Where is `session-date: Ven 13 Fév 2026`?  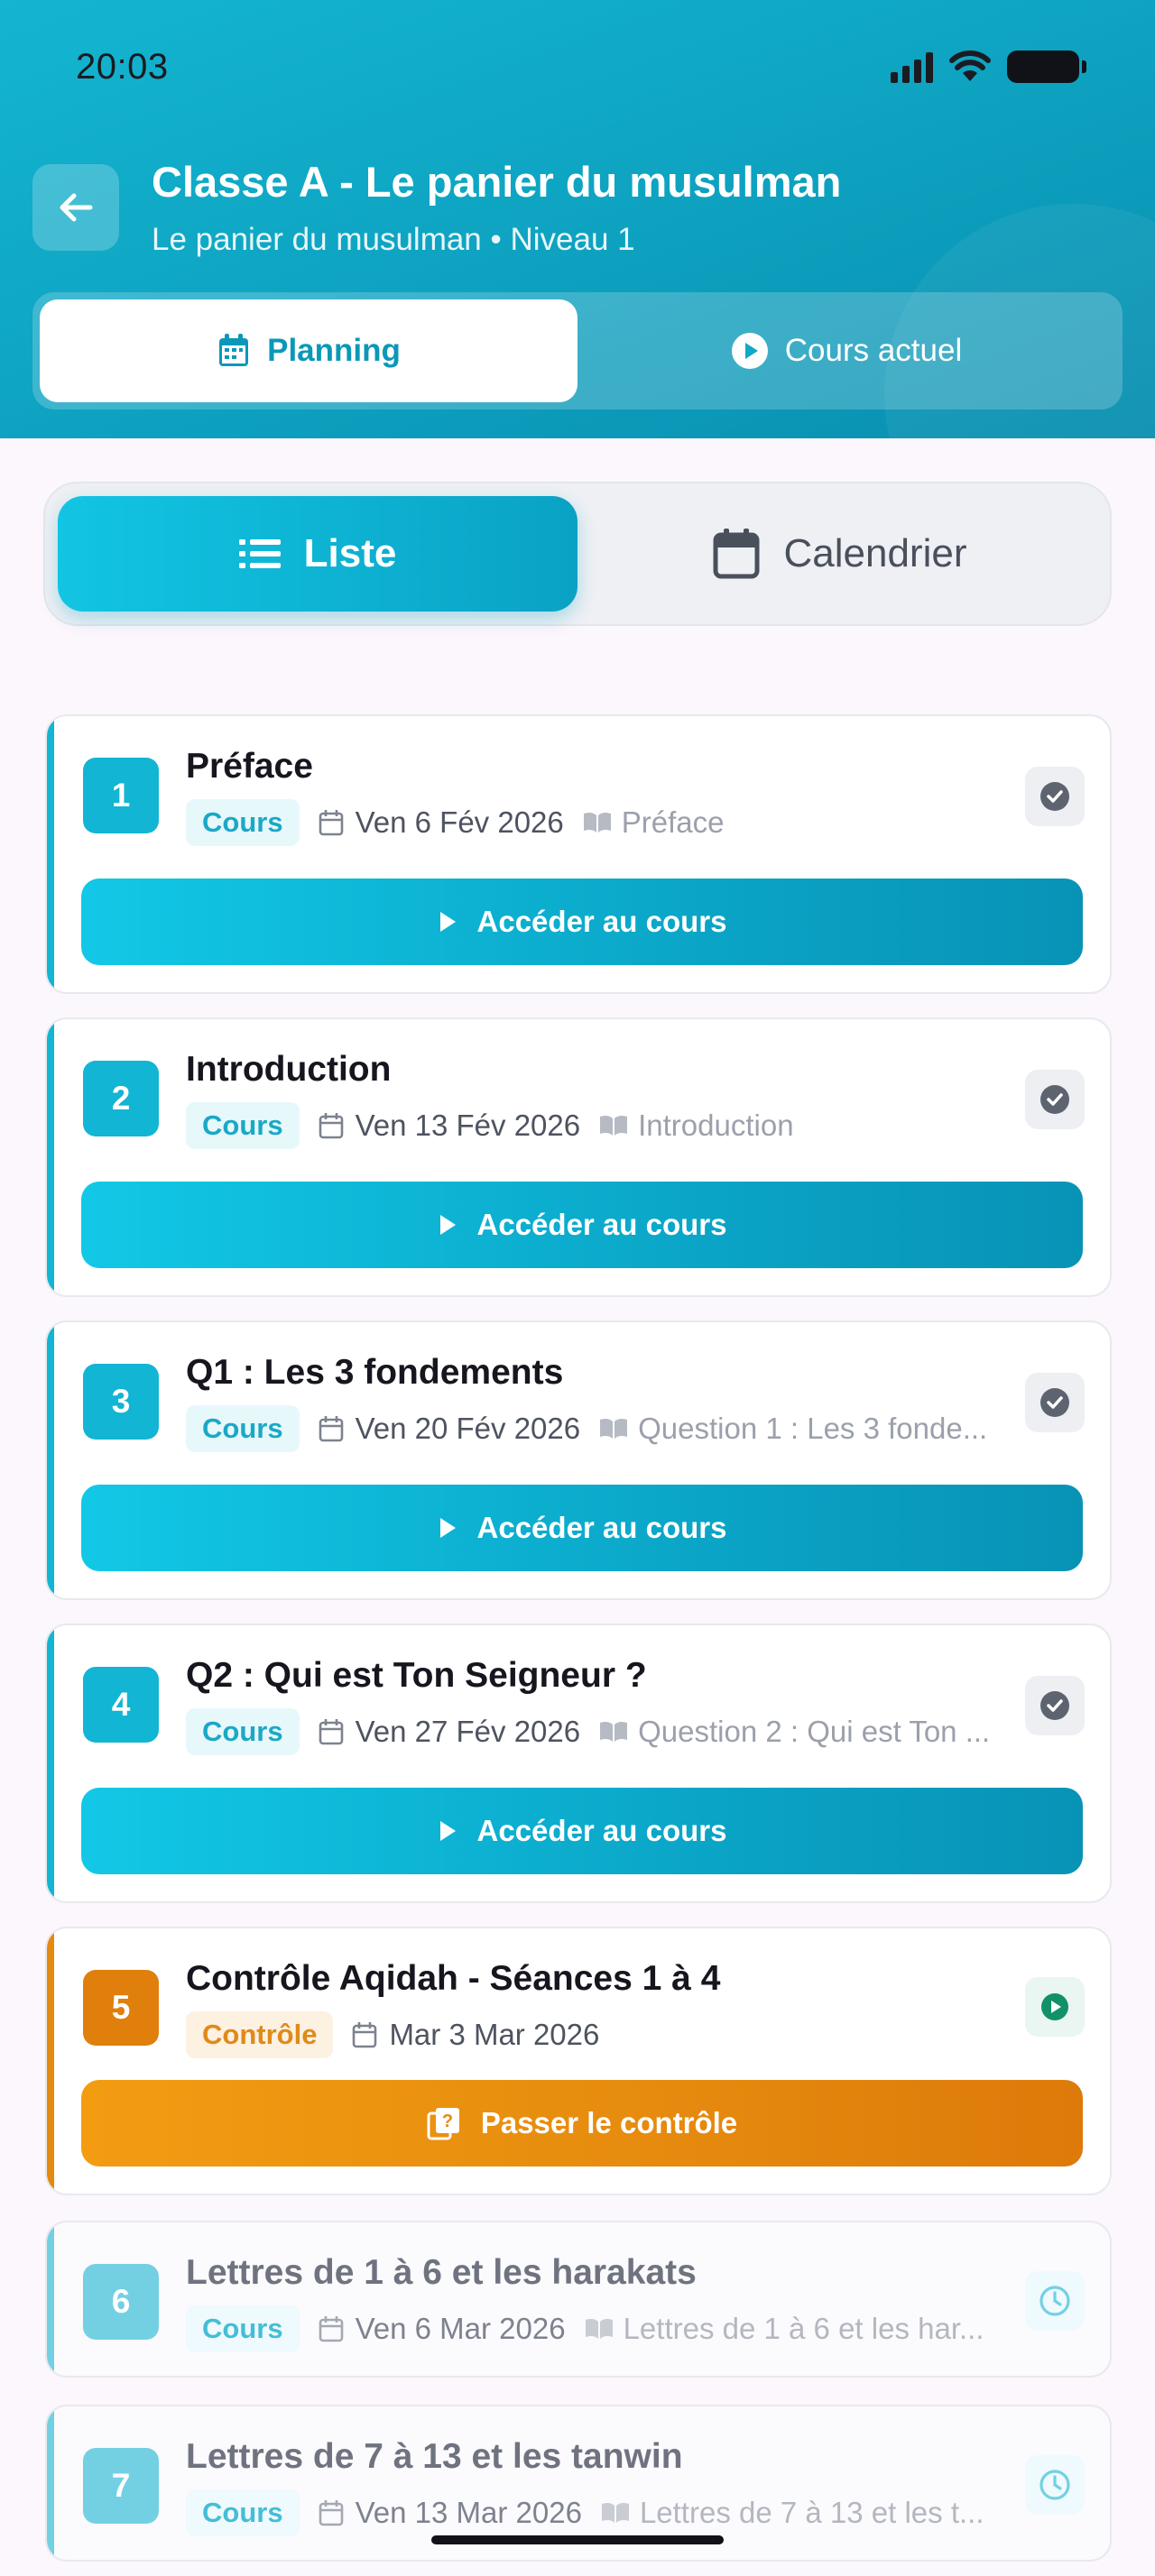 session-date: Ven 13 Fév 2026 is located at coordinates (468, 1126).